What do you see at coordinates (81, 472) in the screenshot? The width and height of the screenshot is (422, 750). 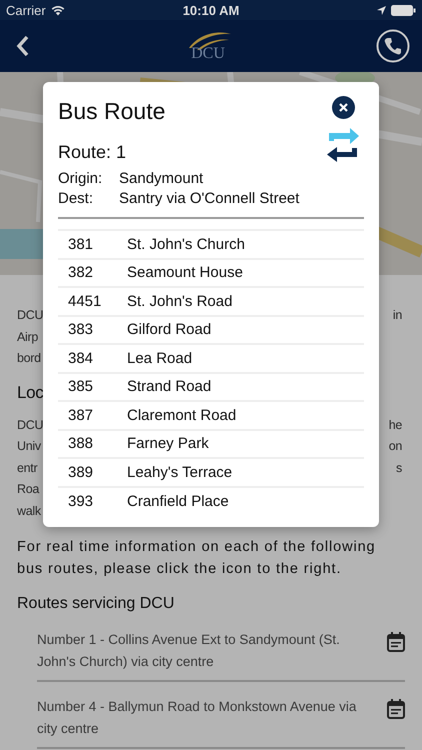 I see `stop-number: 389` at bounding box center [81, 472].